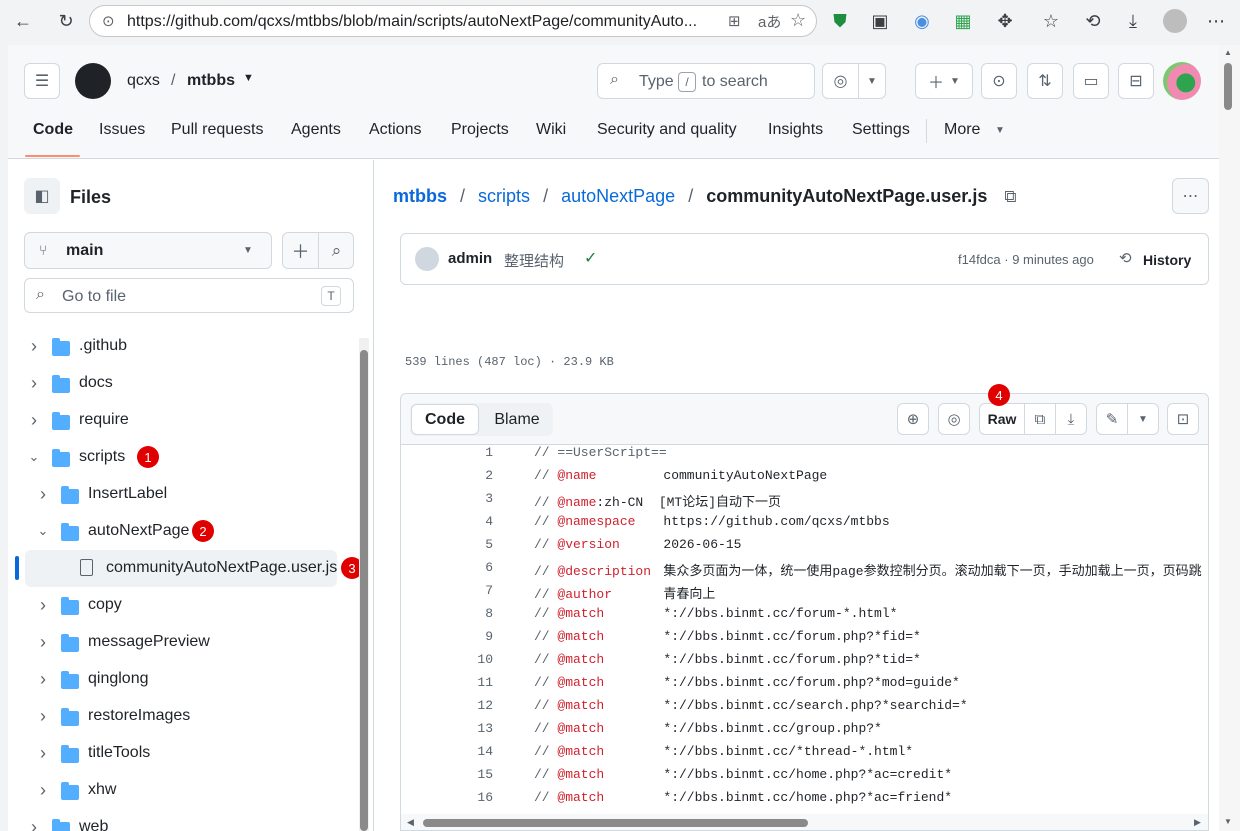 The height and width of the screenshot is (831, 1240). I want to click on tree-folder: › qinglong, so click(185, 679).